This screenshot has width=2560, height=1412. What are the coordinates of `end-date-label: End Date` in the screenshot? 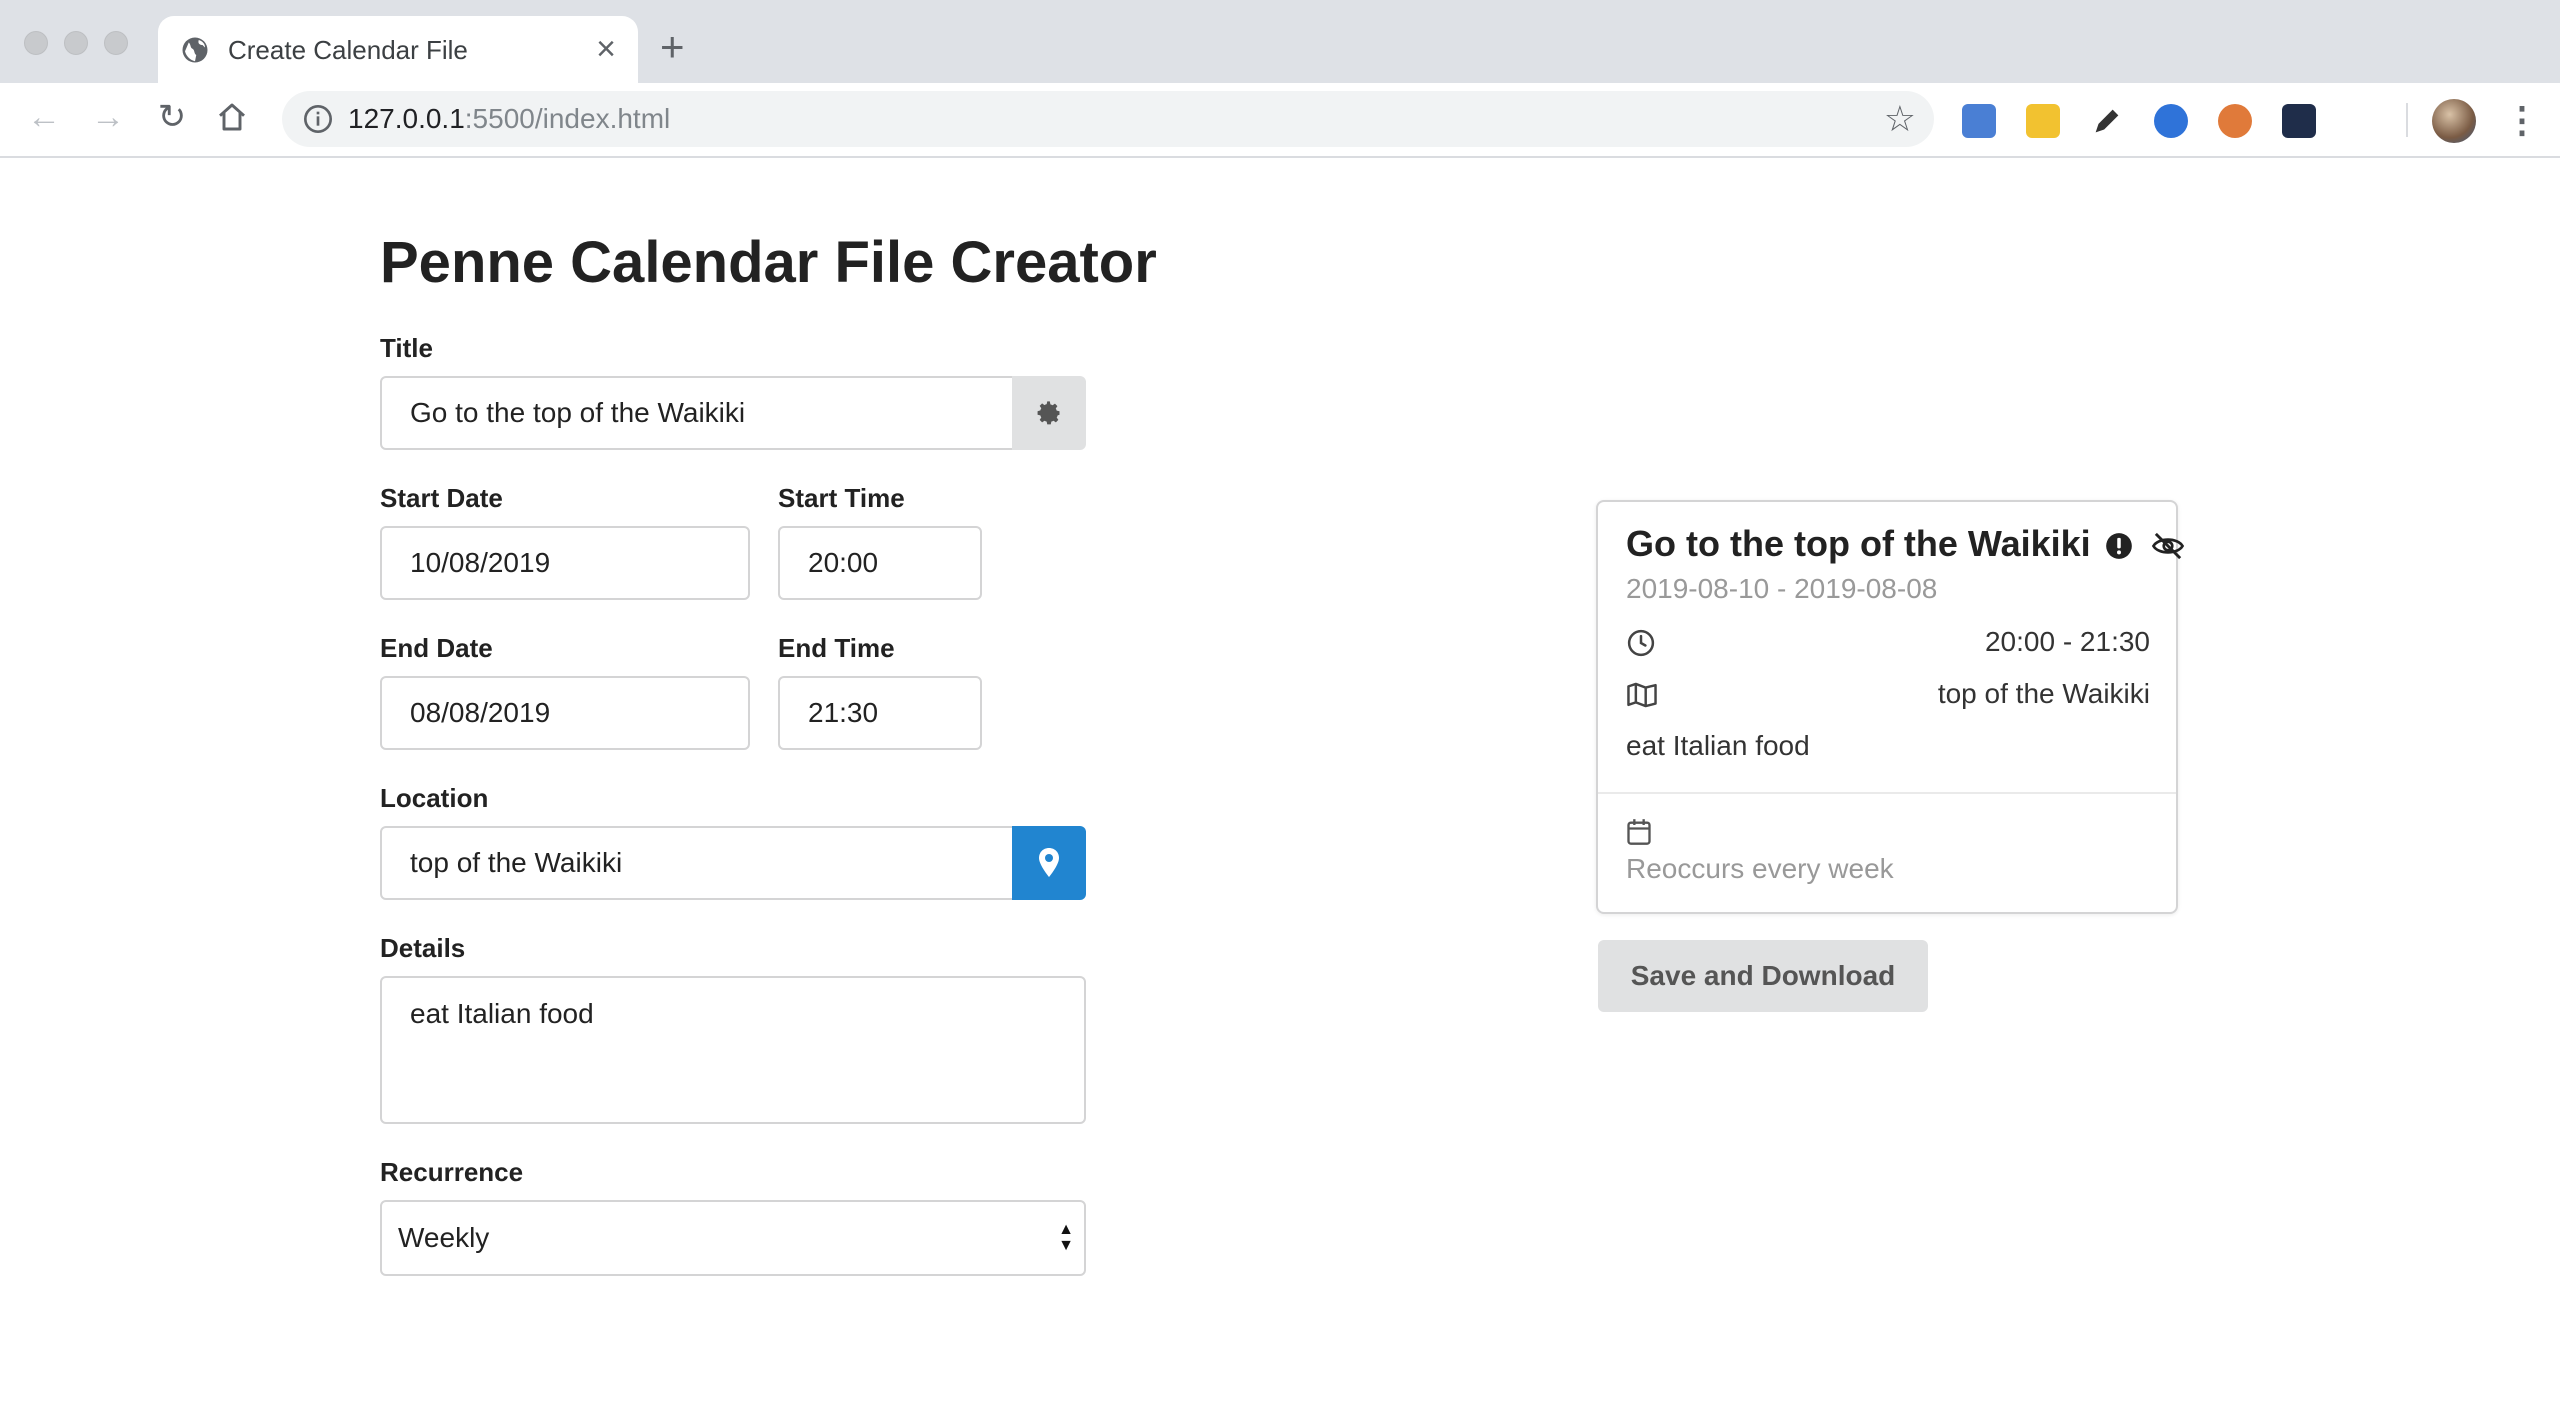 It's located at (436, 648).